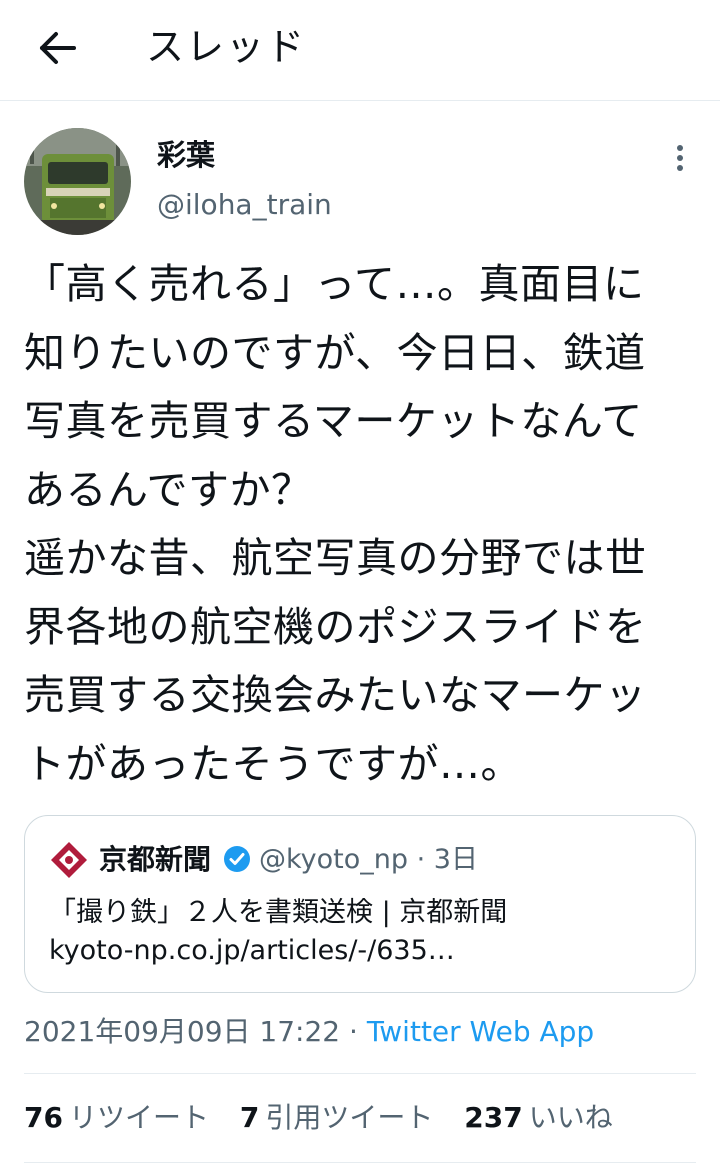 This screenshot has width=720, height=1171. Describe the element at coordinates (43, 1117) in the screenshot. I see `retweets-count: 76` at that location.